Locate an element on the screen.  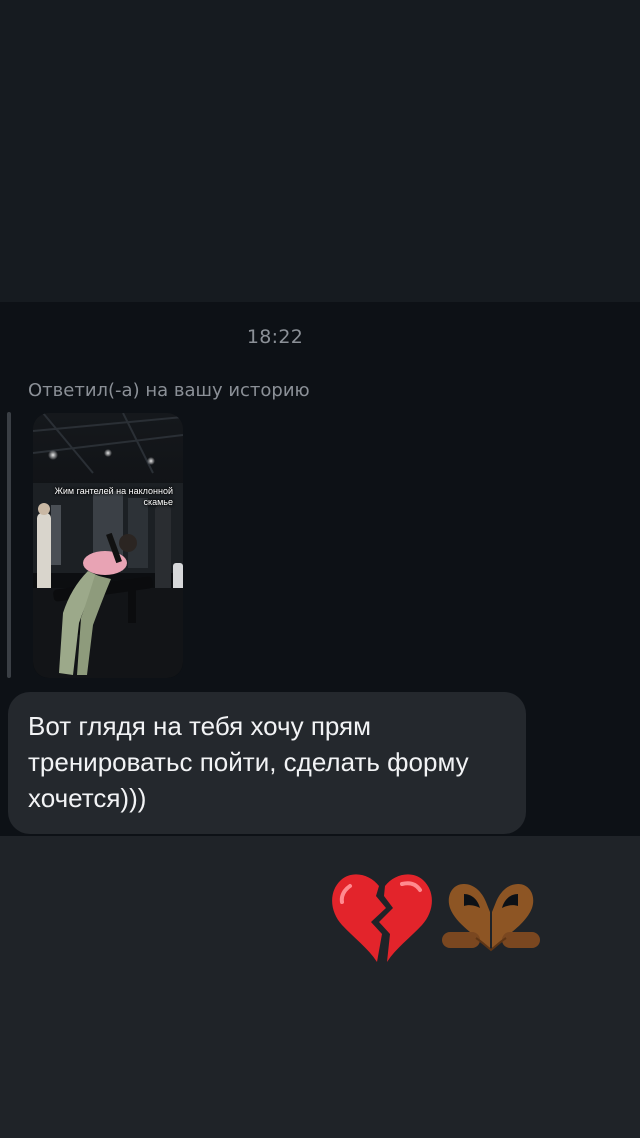
message-timestamp: 18:22 is located at coordinates (275, 337).